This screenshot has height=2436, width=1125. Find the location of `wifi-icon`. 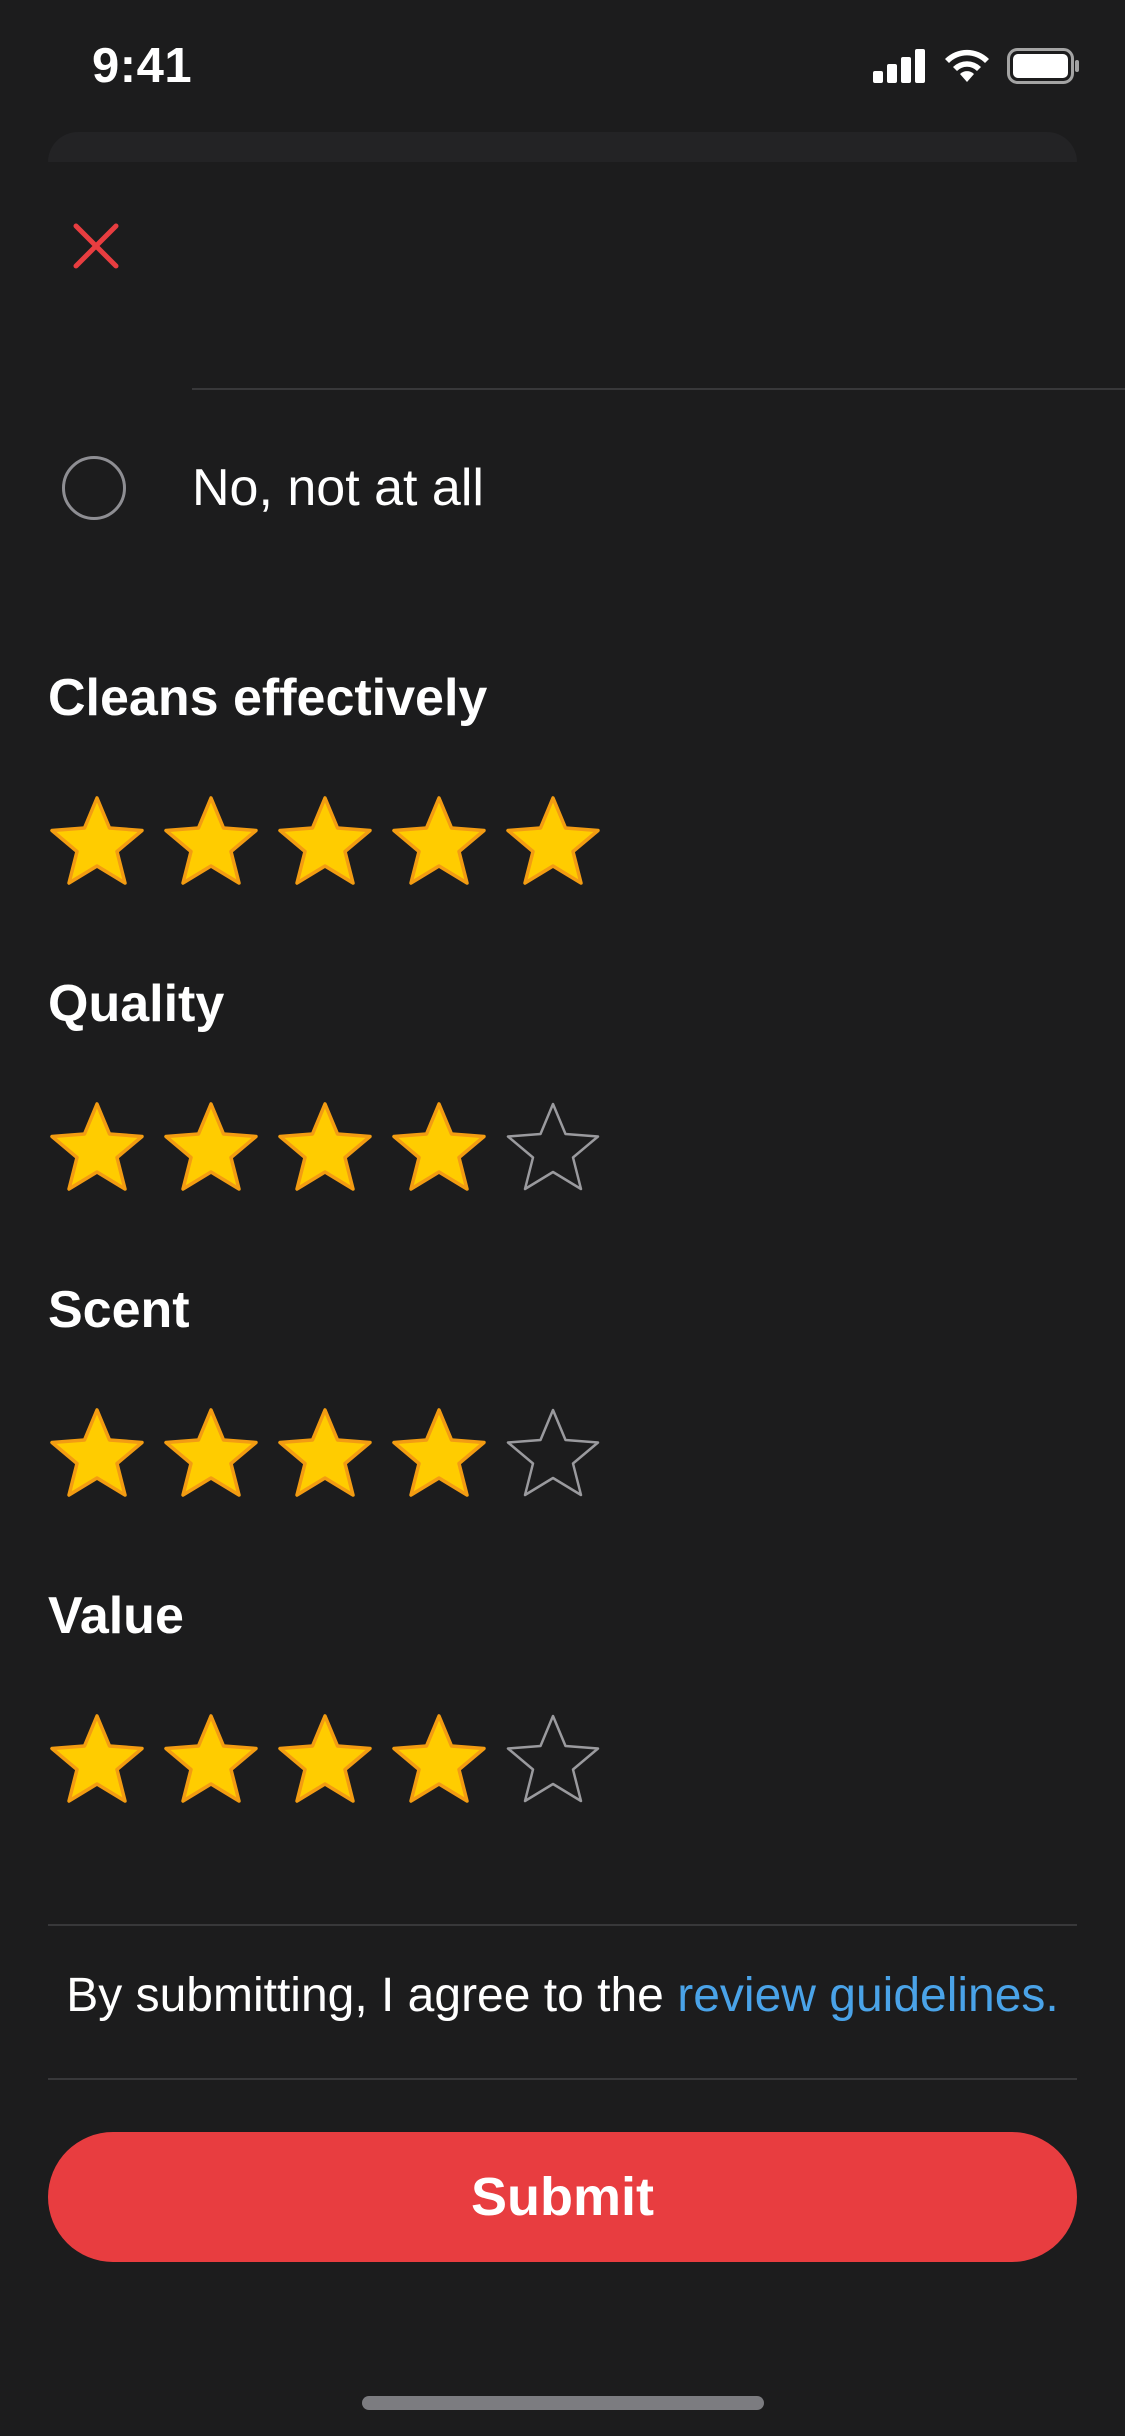

wifi-icon is located at coordinates (967, 65).